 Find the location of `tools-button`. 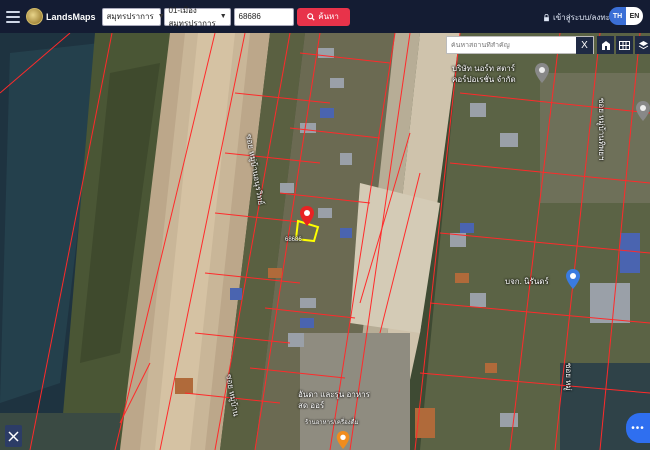

tools-button is located at coordinates (13, 436).